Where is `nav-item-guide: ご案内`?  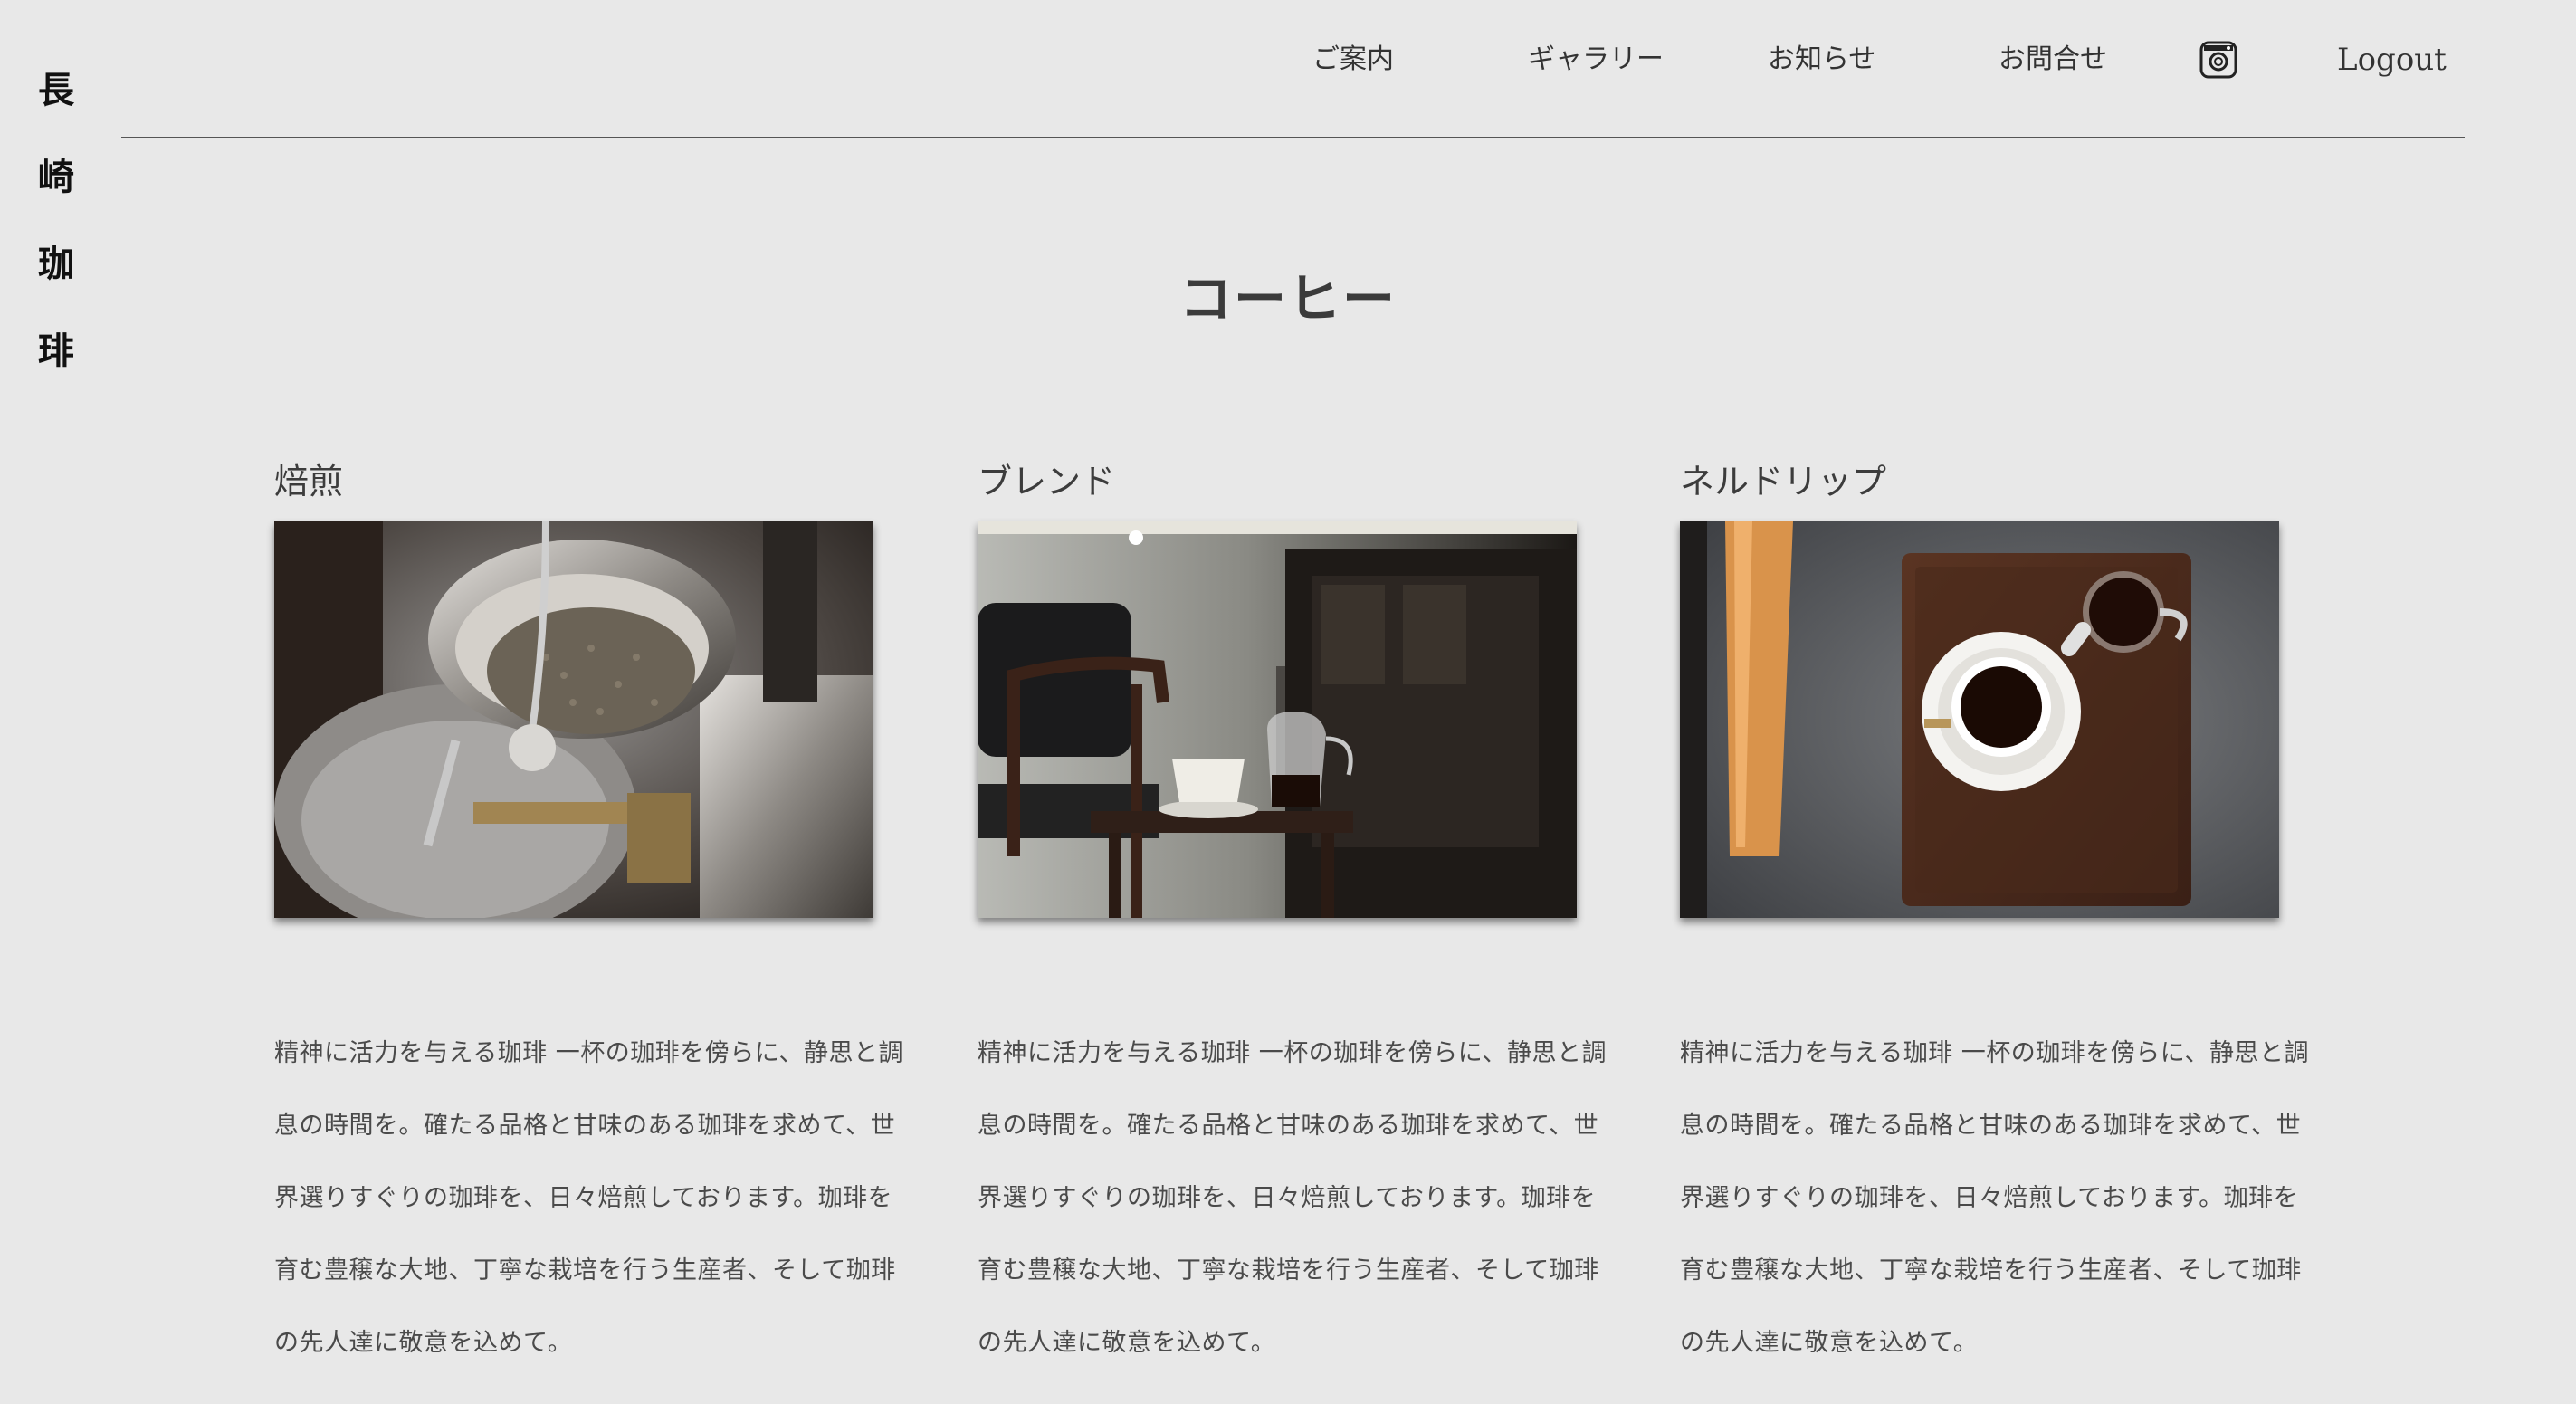 nav-item-guide: ご案内 is located at coordinates (1353, 60).